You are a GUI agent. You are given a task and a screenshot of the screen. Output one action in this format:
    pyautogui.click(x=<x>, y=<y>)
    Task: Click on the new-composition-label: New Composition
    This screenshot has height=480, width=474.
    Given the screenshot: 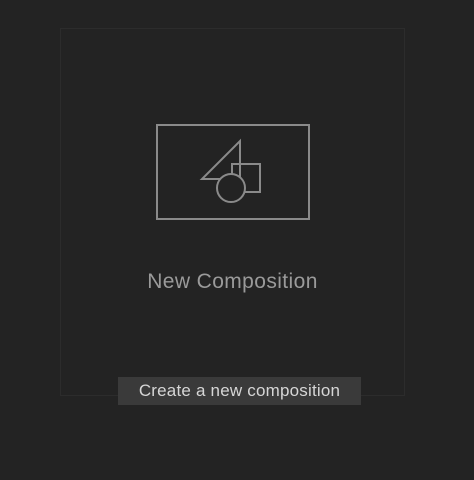 What is the action you would take?
    pyautogui.click(x=232, y=281)
    